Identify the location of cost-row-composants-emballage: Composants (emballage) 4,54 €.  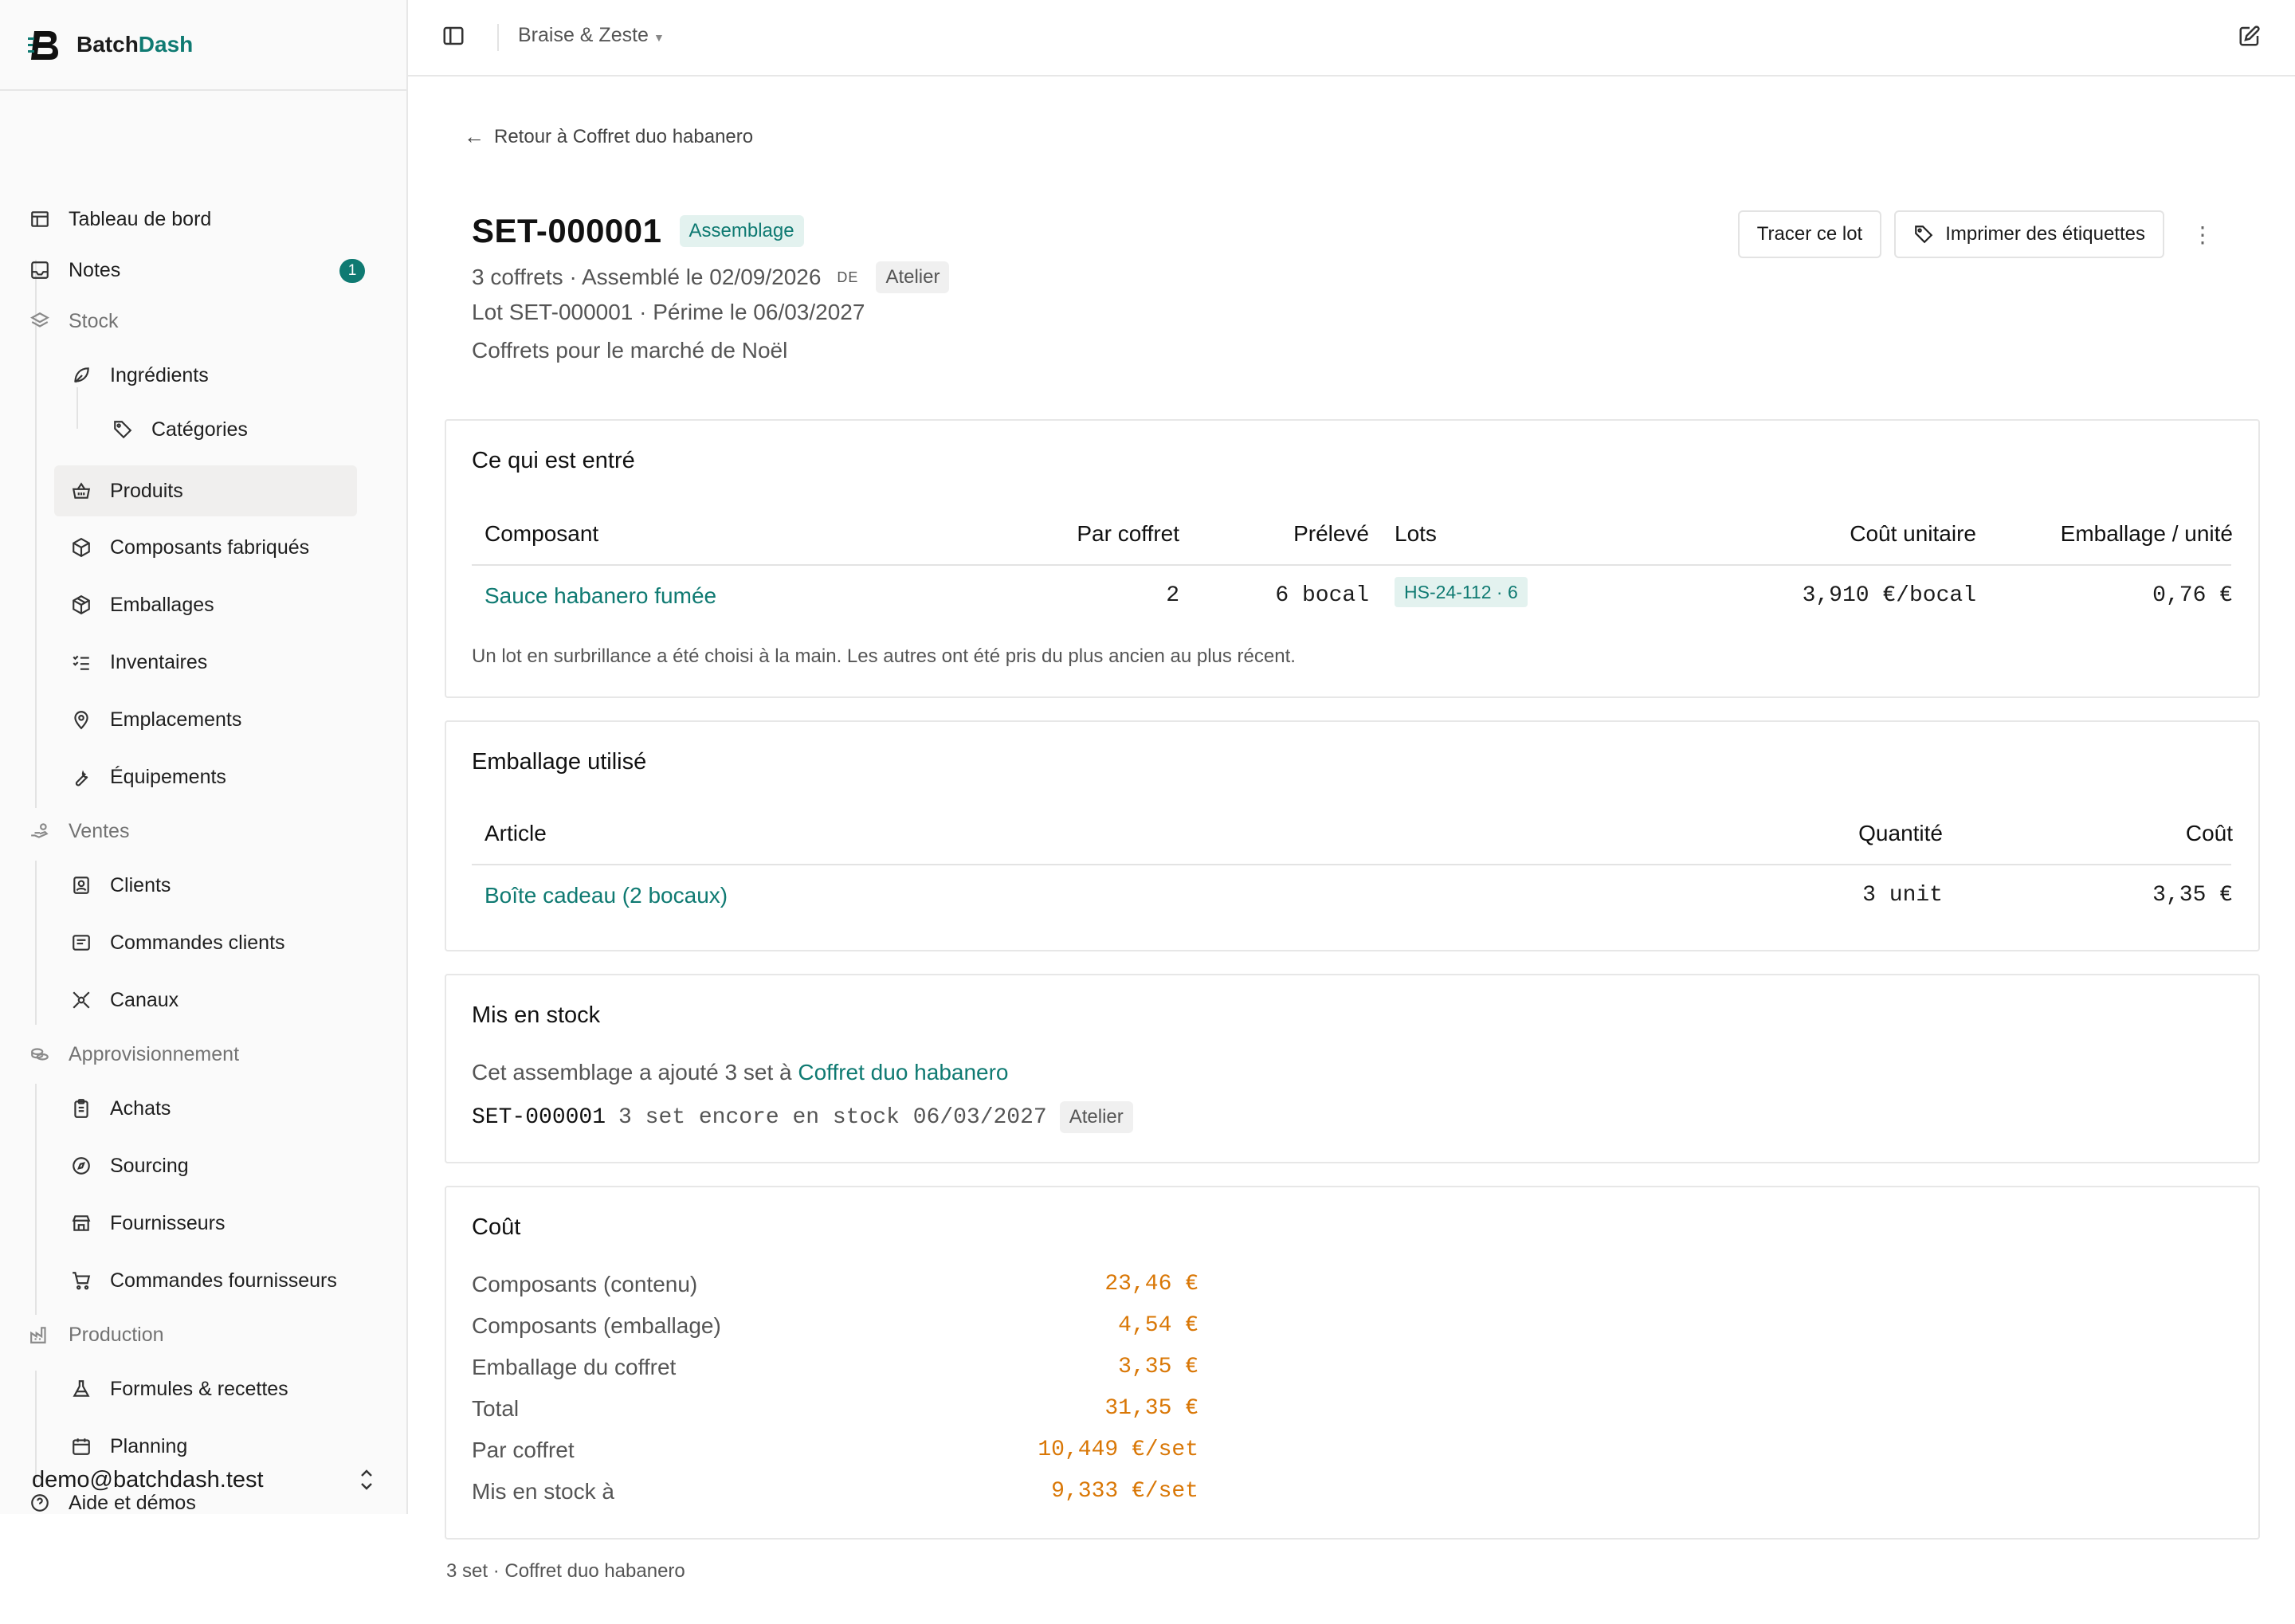
(835, 1329).